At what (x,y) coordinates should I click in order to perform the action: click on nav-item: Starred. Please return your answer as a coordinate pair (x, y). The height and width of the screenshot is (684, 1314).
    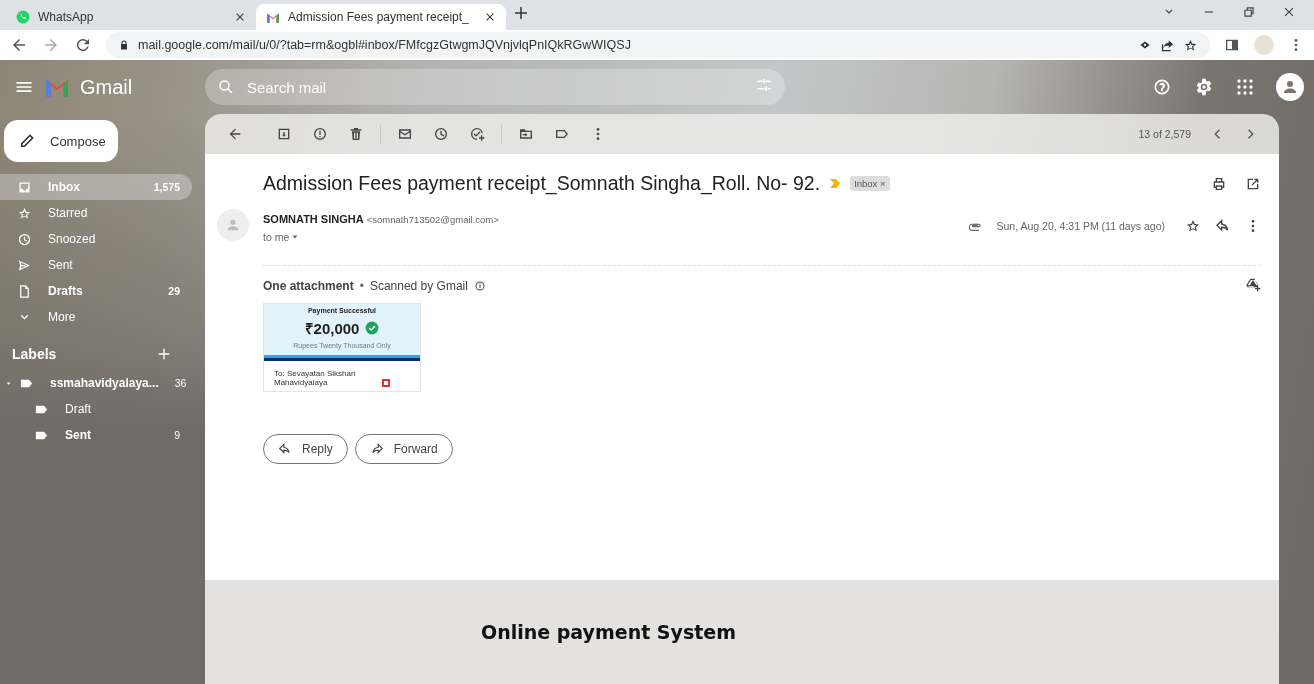
    Looking at the image, I should click on (96, 213).